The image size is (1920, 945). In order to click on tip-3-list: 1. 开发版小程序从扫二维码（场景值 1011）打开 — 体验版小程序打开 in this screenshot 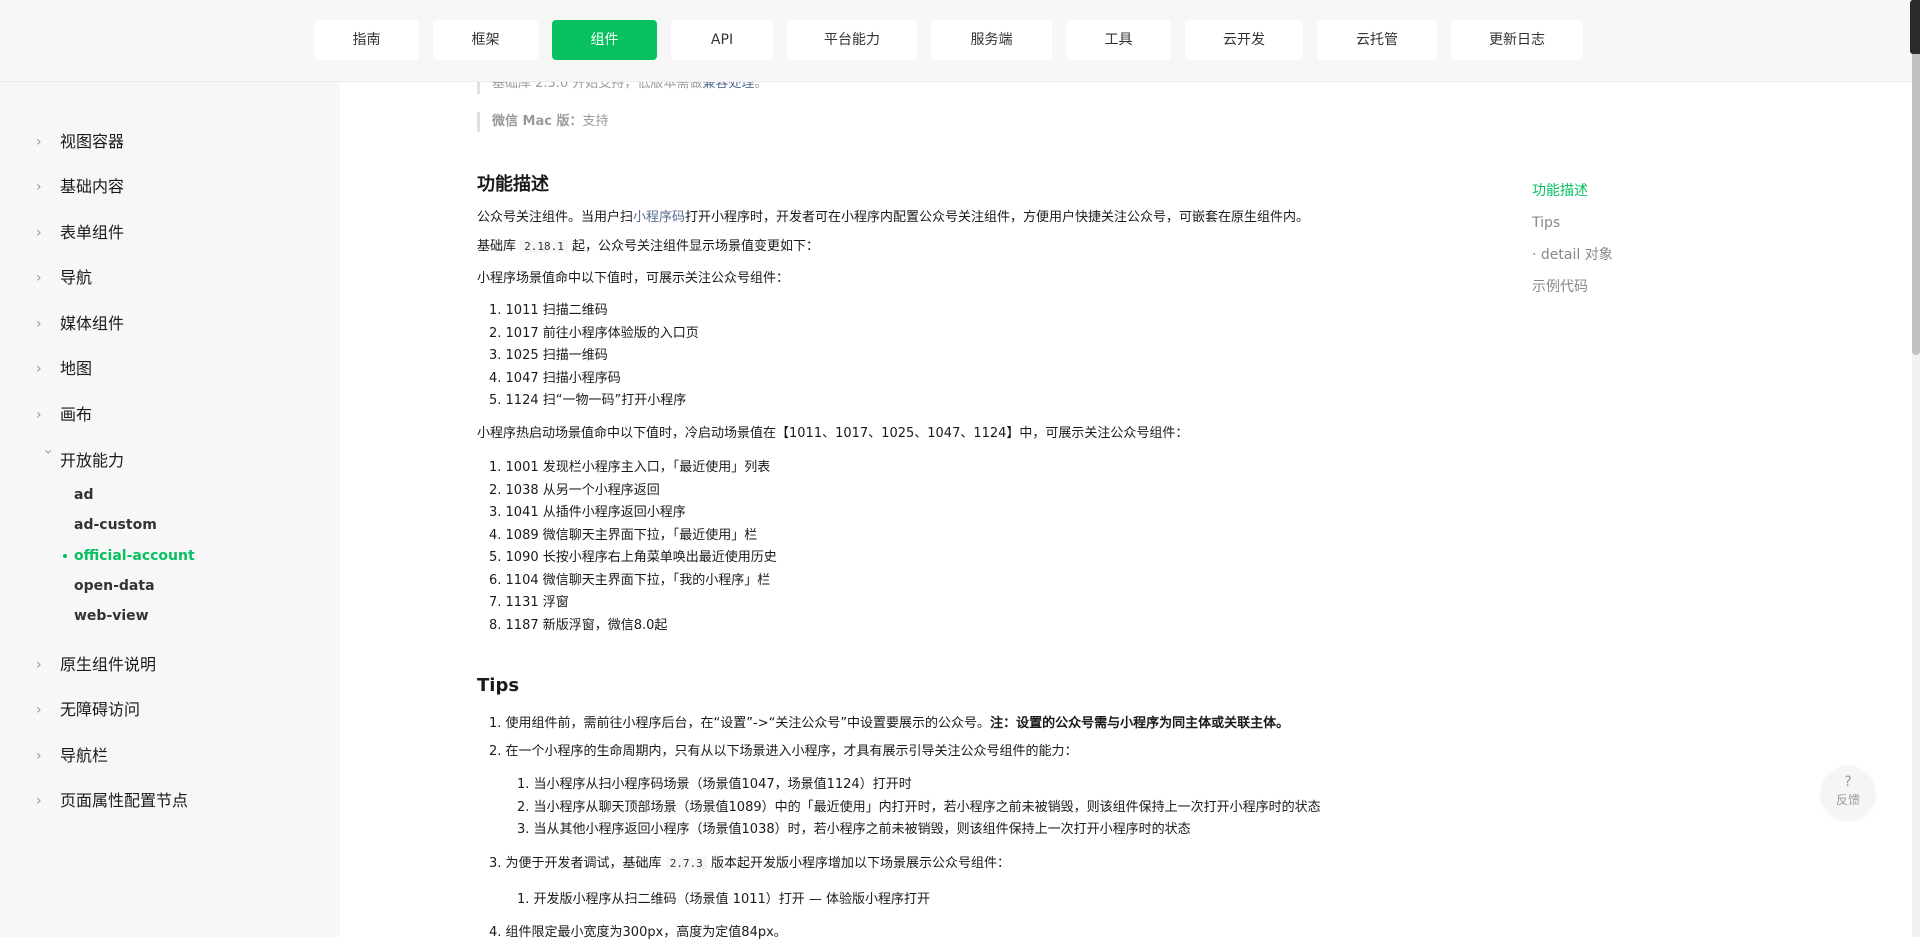, I will do `click(723, 900)`.